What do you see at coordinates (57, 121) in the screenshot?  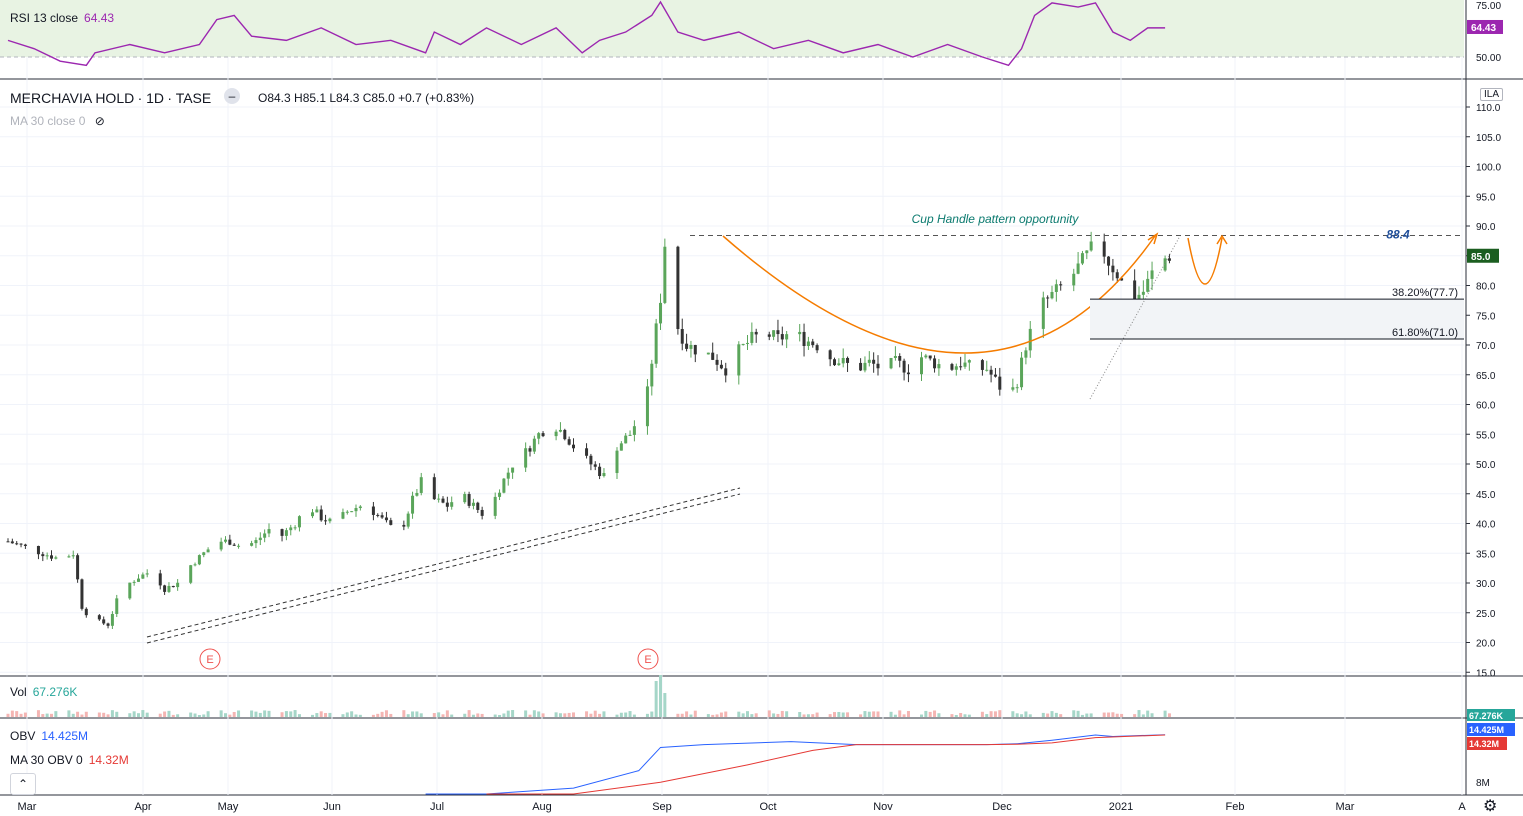 I see `ma-legend: MA 30 close 0 ⊘` at bounding box center [57, 121].